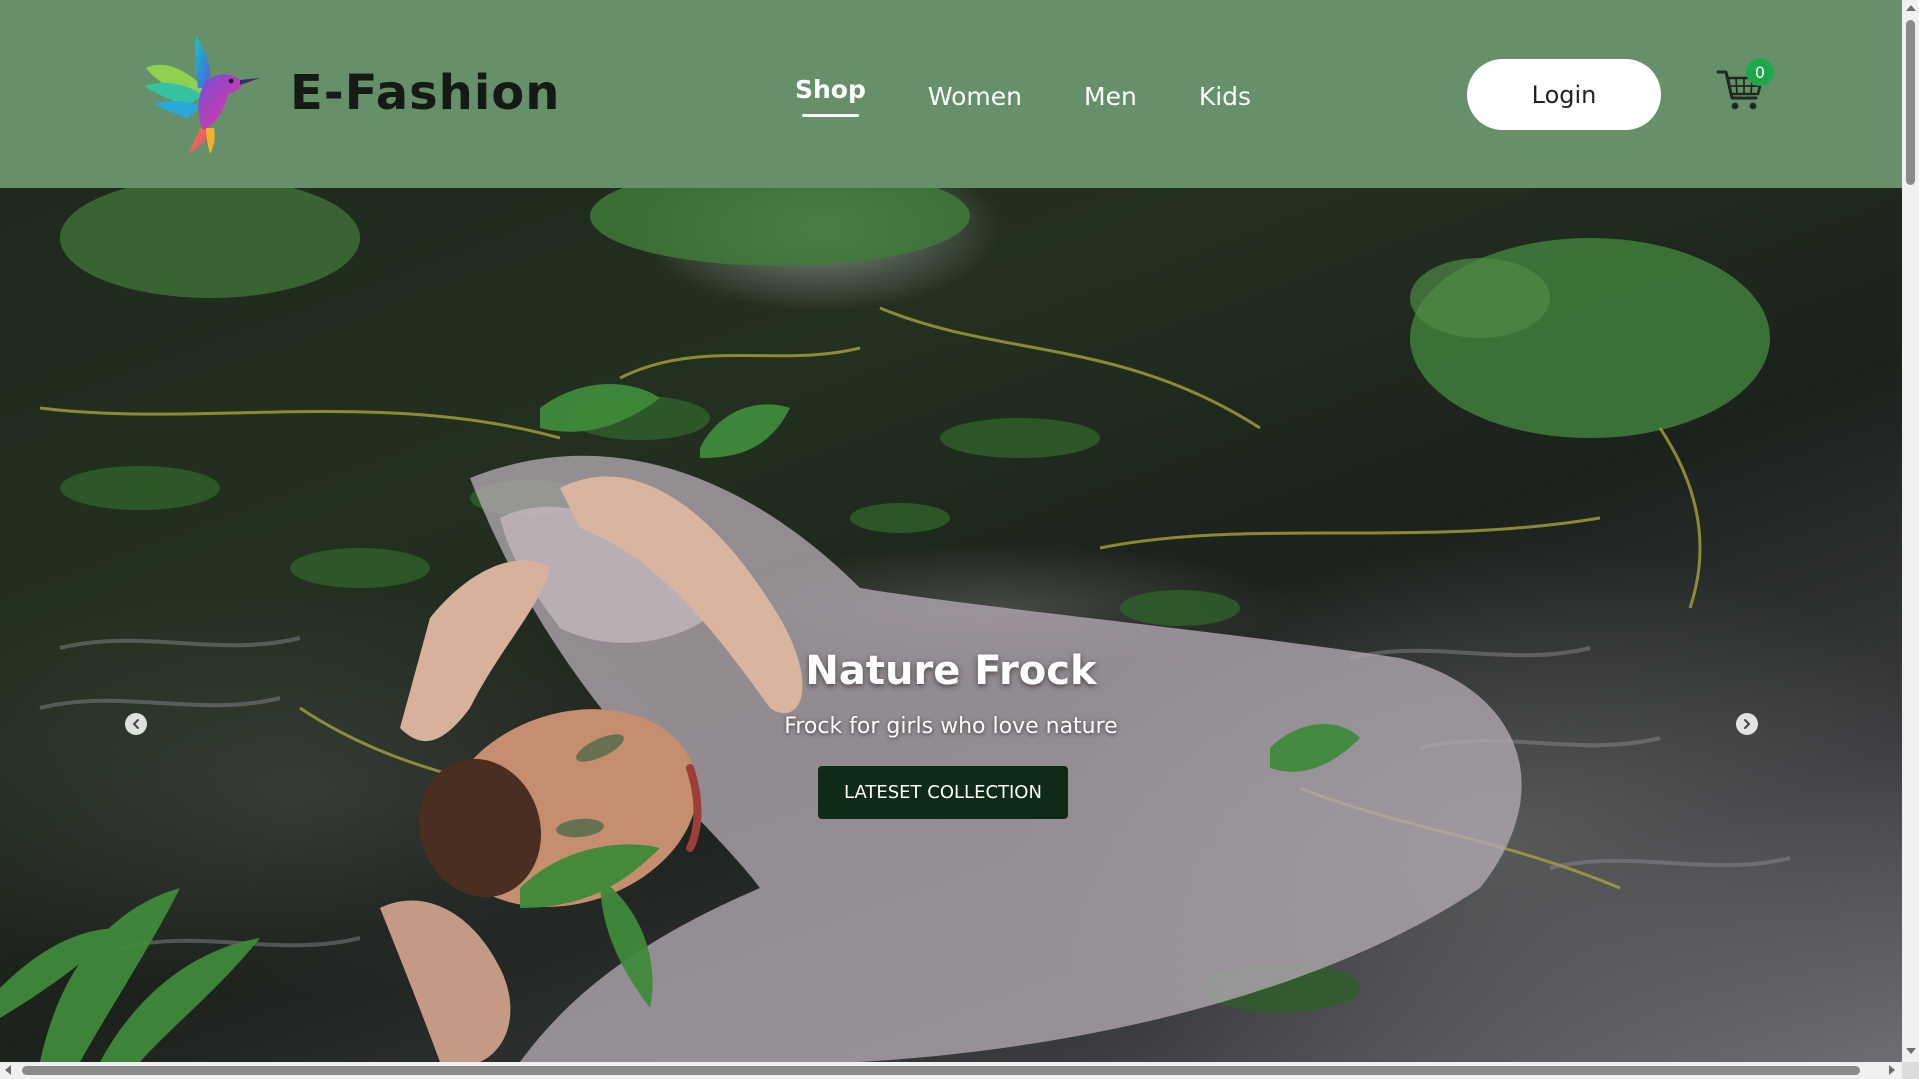 This screenshot has width=1919, height=1079. I want to click on scroll-up-arrow-icon, so click(1911, 8).